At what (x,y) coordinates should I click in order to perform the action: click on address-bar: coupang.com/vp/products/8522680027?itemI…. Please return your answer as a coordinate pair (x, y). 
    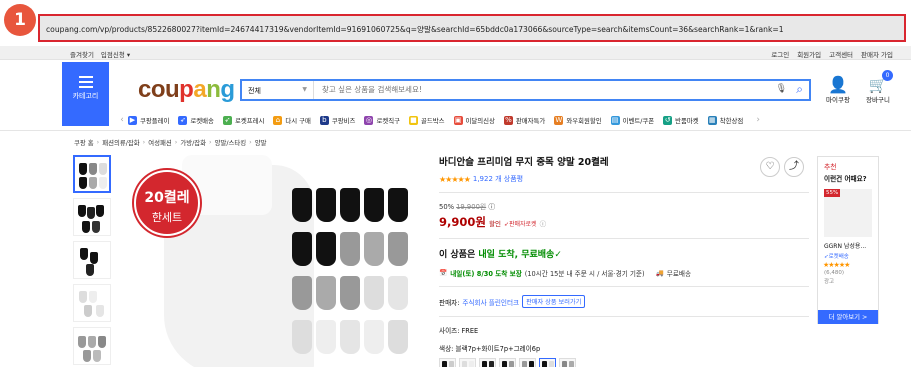
    Looking at the image, I should click on (472, 28).